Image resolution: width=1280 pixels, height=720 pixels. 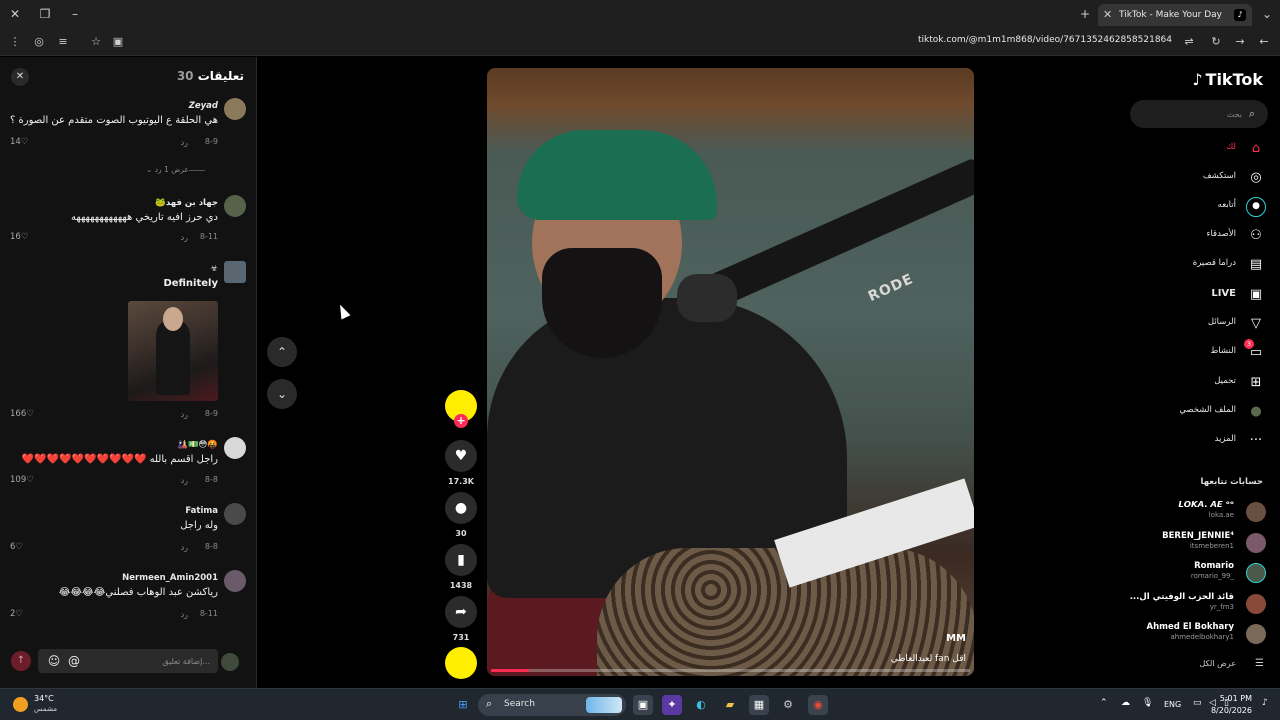 I want to click on tab-title: TikTok - Make Your Day, so click(x=1171, y=15).